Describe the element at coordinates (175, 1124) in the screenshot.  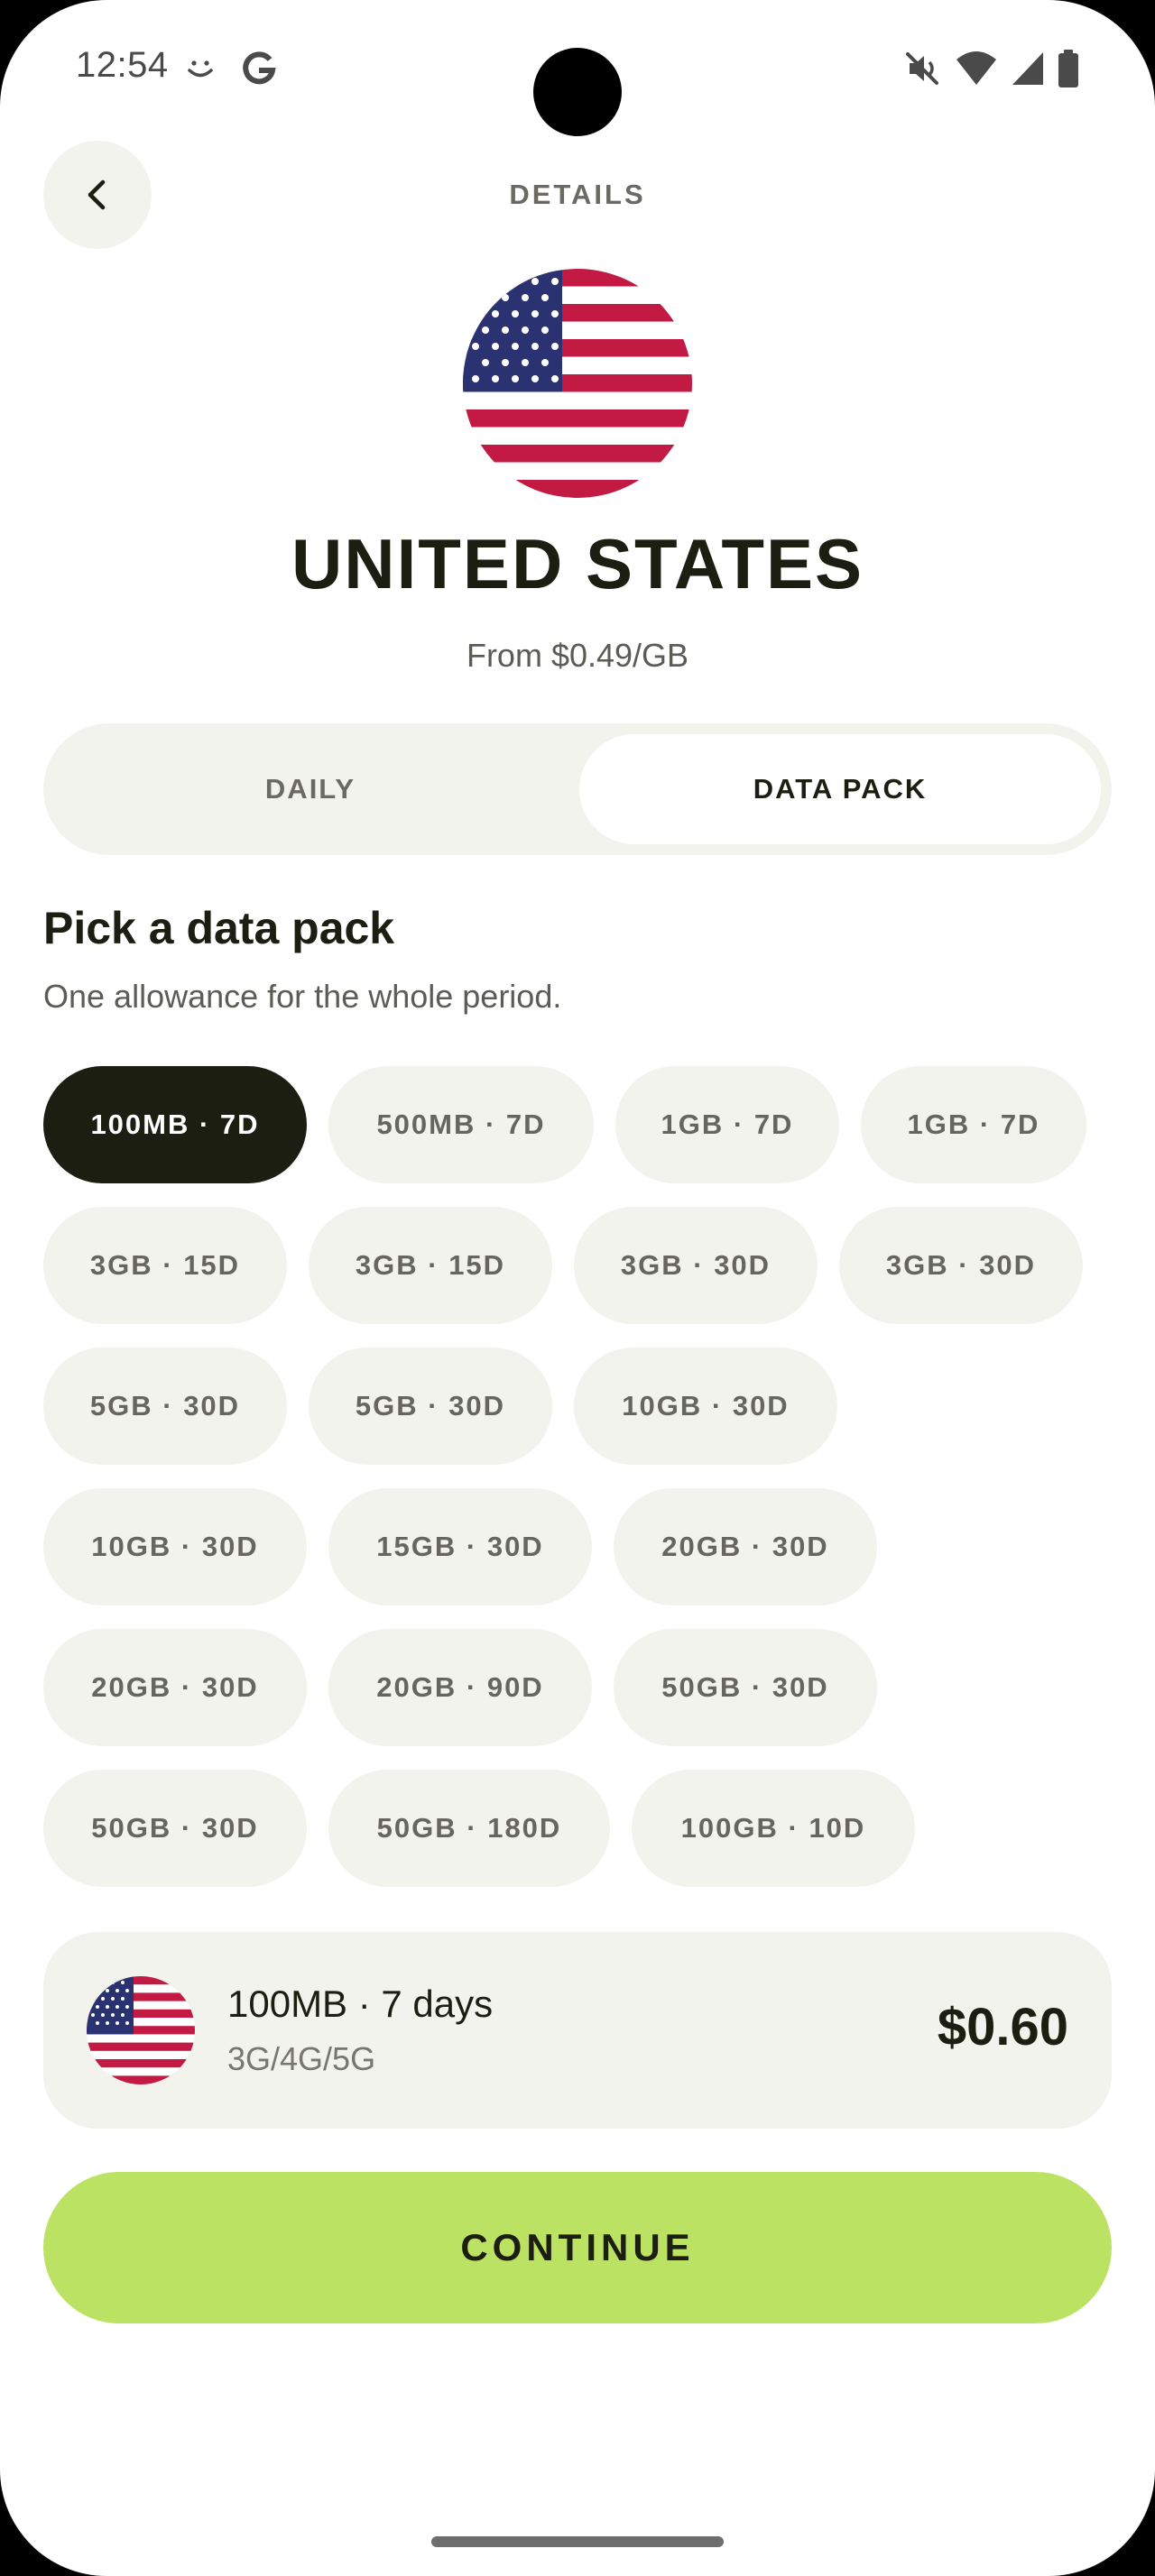
I see `pack-chip-selected: 100MB · 7D` at that location.